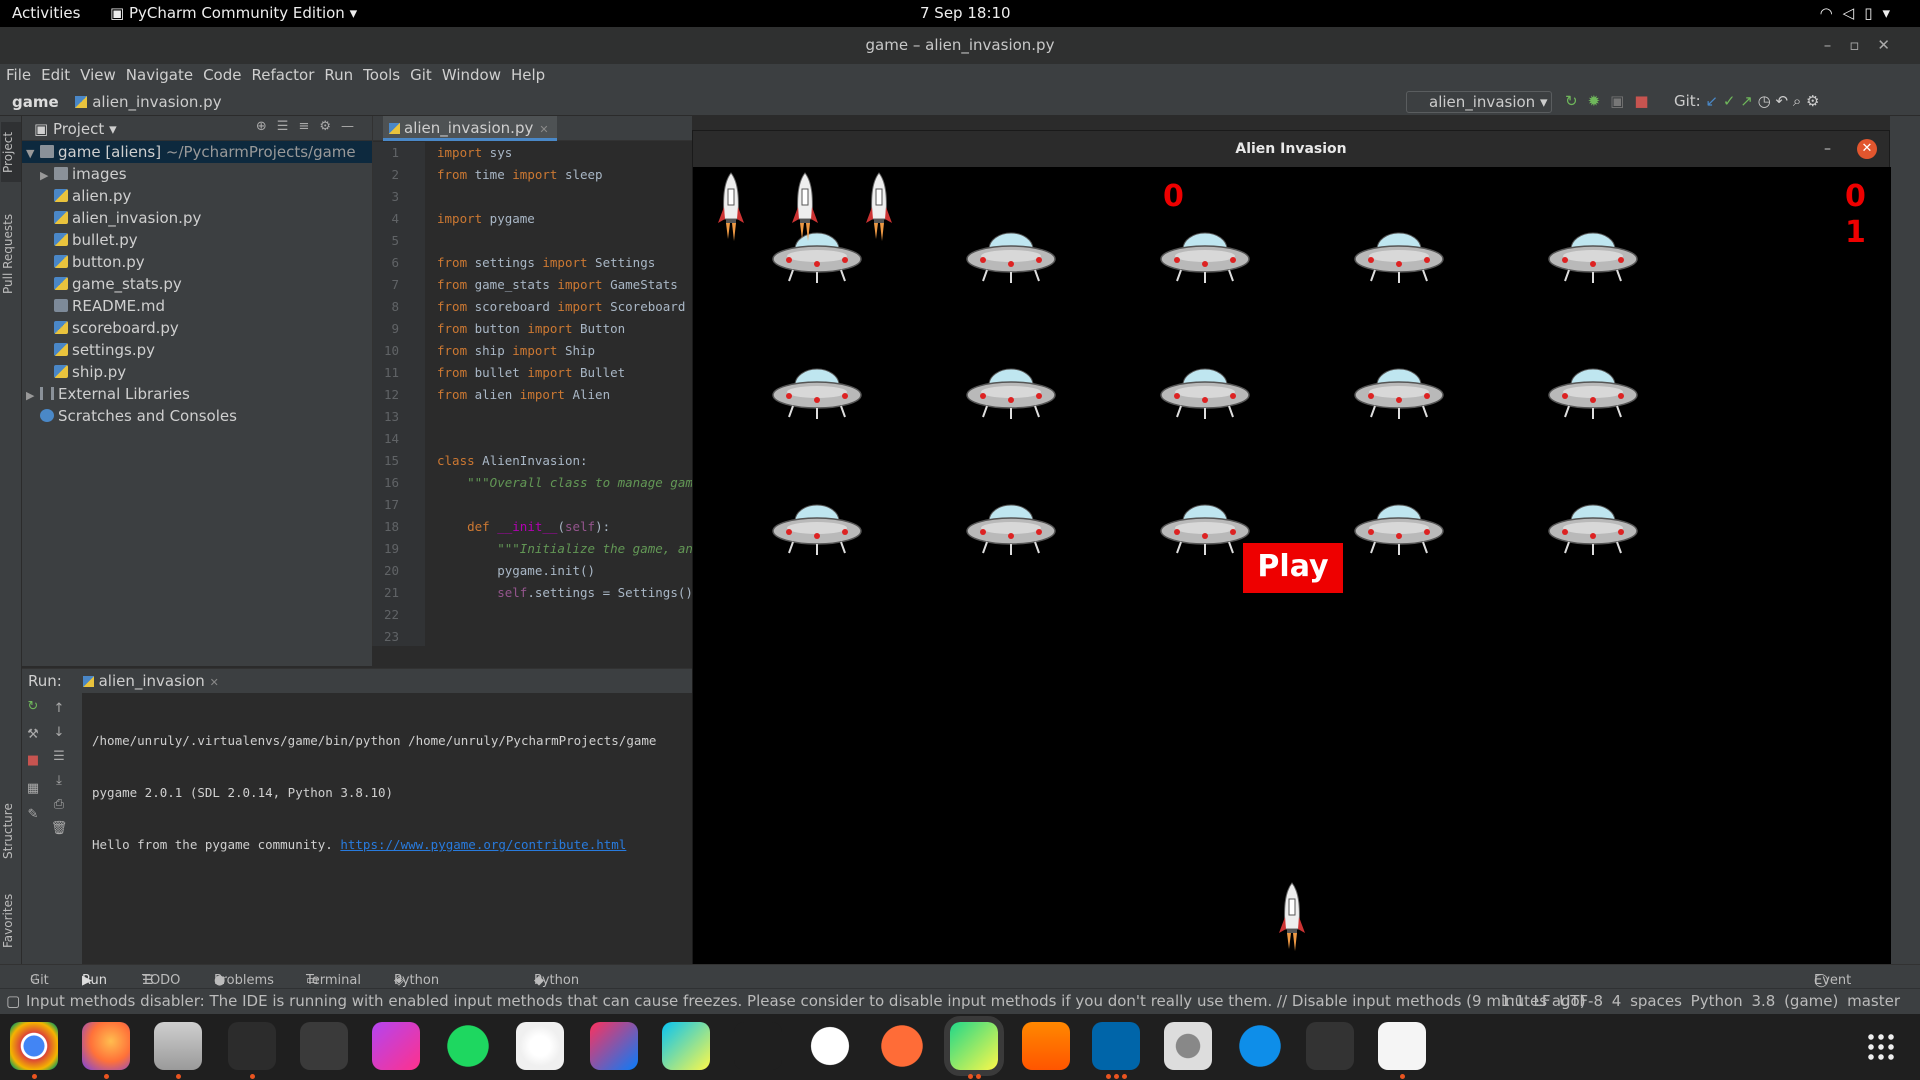  What do you see at coordinates (197, 152) in the screenshot?
I see `tree-root: ▼ game [aliens] ~/PycharmProjects/game` at bounding box center [197, 152].